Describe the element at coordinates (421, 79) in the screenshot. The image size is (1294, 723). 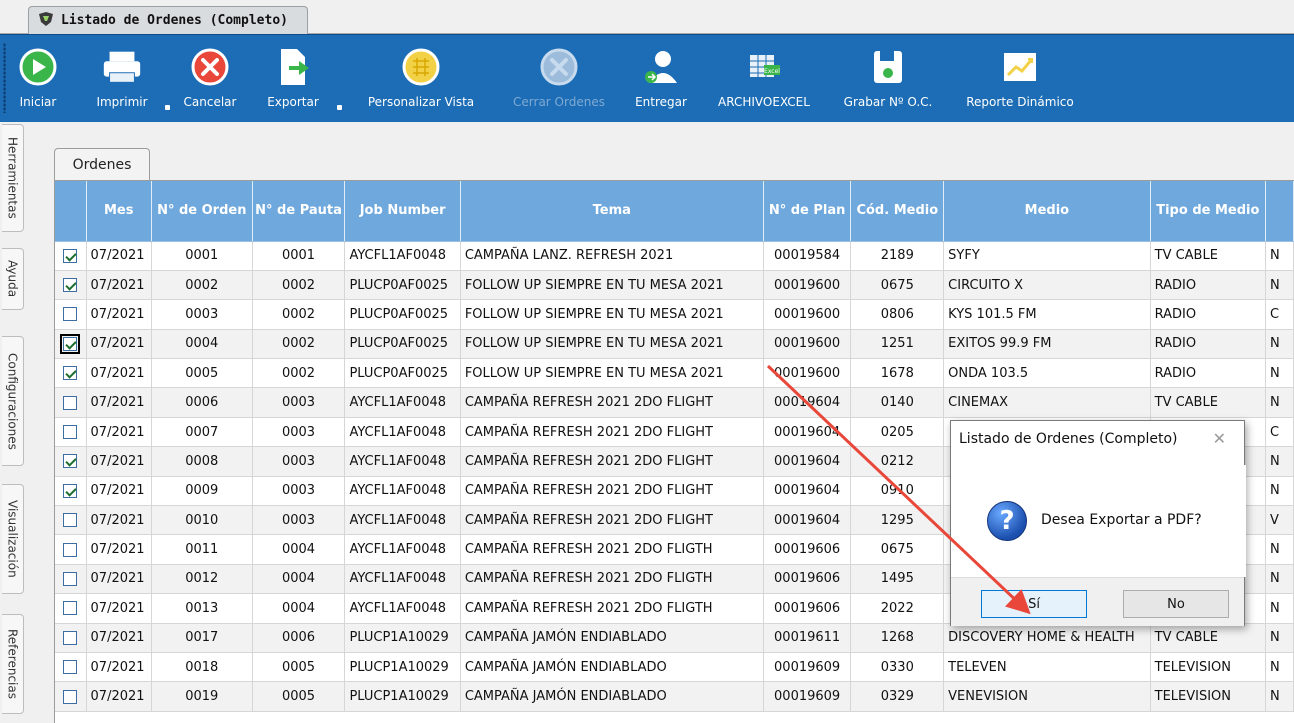
I see `personalizar-vista-button: Personalizar Vista` at that location.